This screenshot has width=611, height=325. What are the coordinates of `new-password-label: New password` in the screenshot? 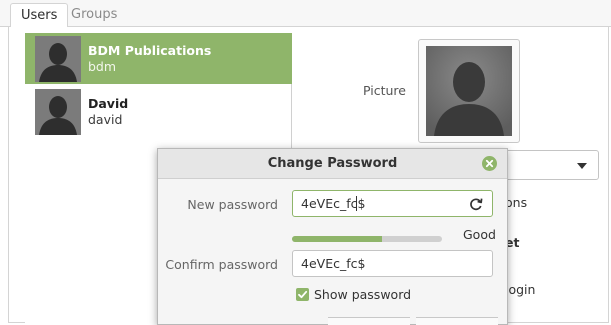 It's located at (232, 204).